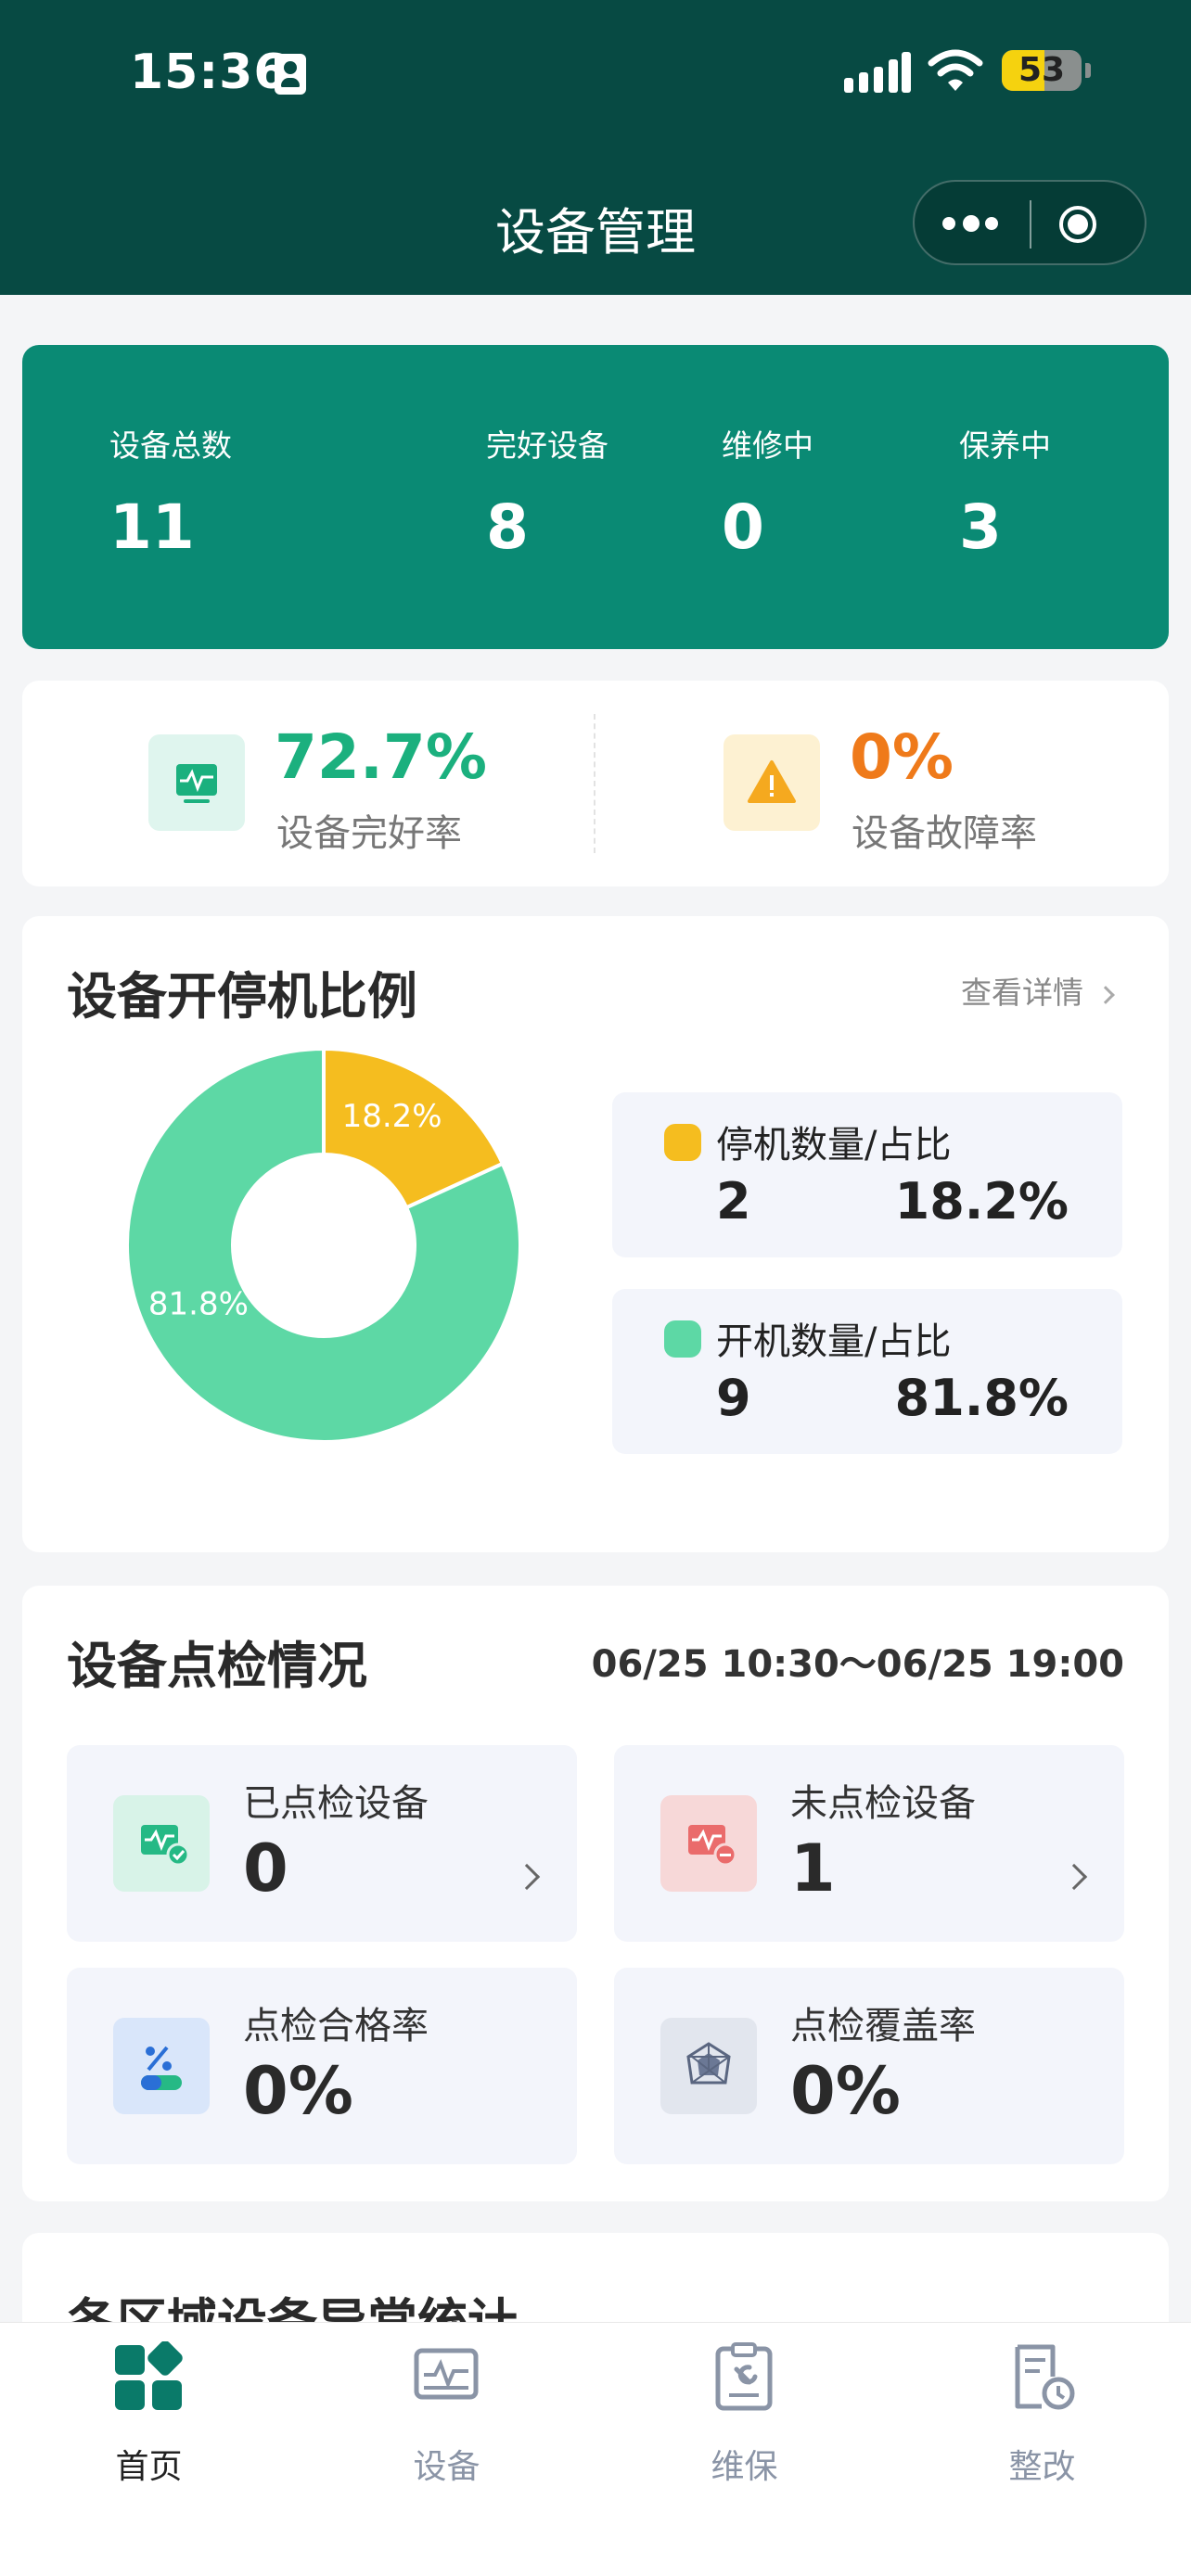  I want to click on contact-card-icon, so click(290, 74).